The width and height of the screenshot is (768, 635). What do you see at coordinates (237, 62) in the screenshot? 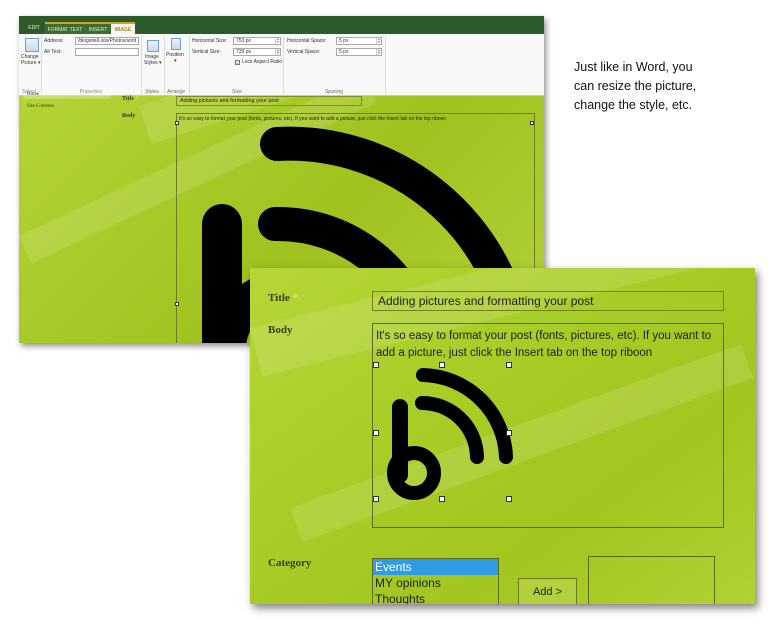
I see `lock-aspect-checkbox: ✓` at bounding box center [237, 62].